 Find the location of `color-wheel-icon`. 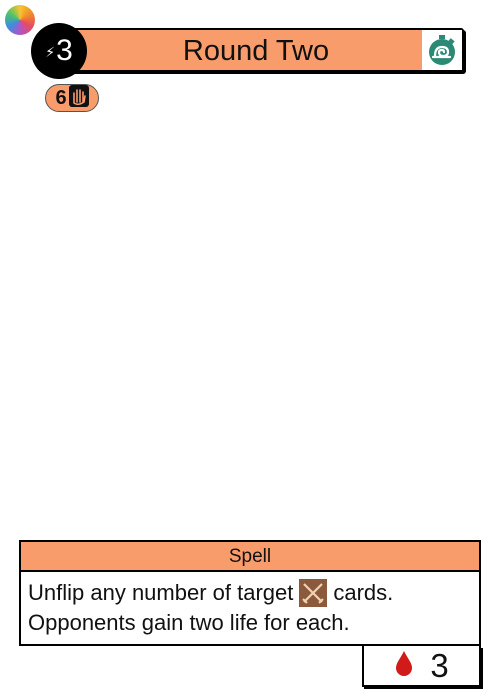

color-wheel-icon is located at coordinates (20, 20).